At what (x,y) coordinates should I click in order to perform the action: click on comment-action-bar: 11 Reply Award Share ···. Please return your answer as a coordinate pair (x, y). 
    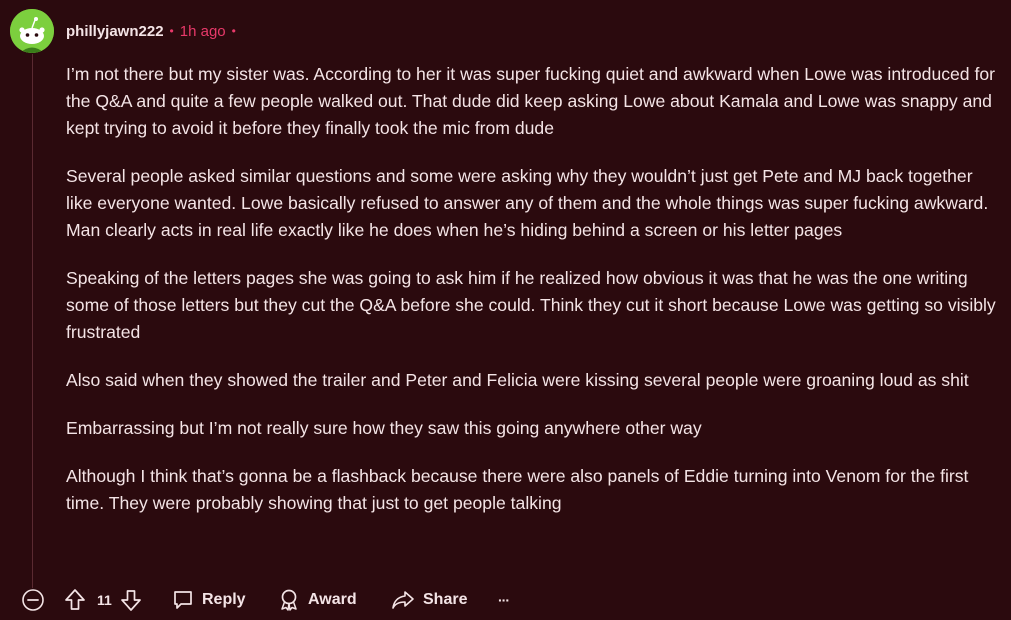
    Looking at the image, I should click on (505, 600).